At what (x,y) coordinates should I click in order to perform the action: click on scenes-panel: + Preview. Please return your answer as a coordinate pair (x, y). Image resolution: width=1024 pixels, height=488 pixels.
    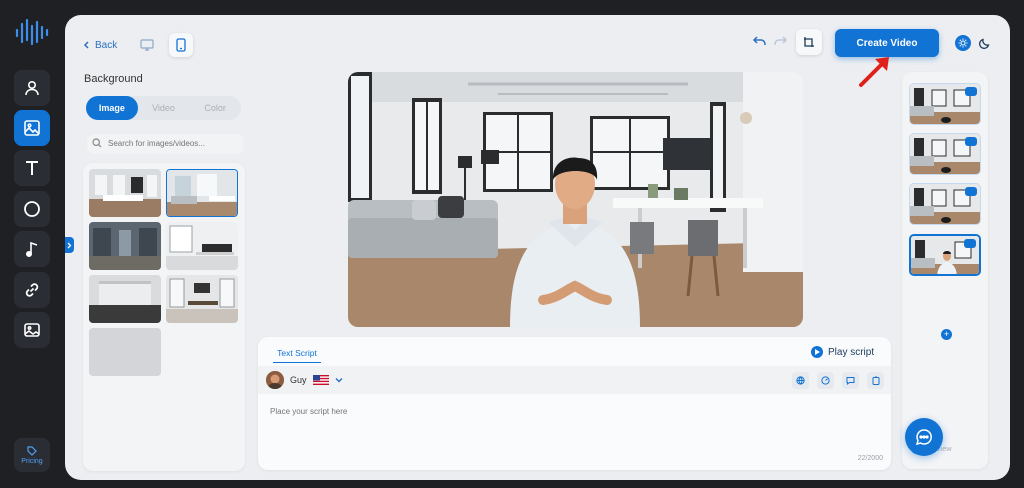
    Looking at the image, I should click on (945, 270).